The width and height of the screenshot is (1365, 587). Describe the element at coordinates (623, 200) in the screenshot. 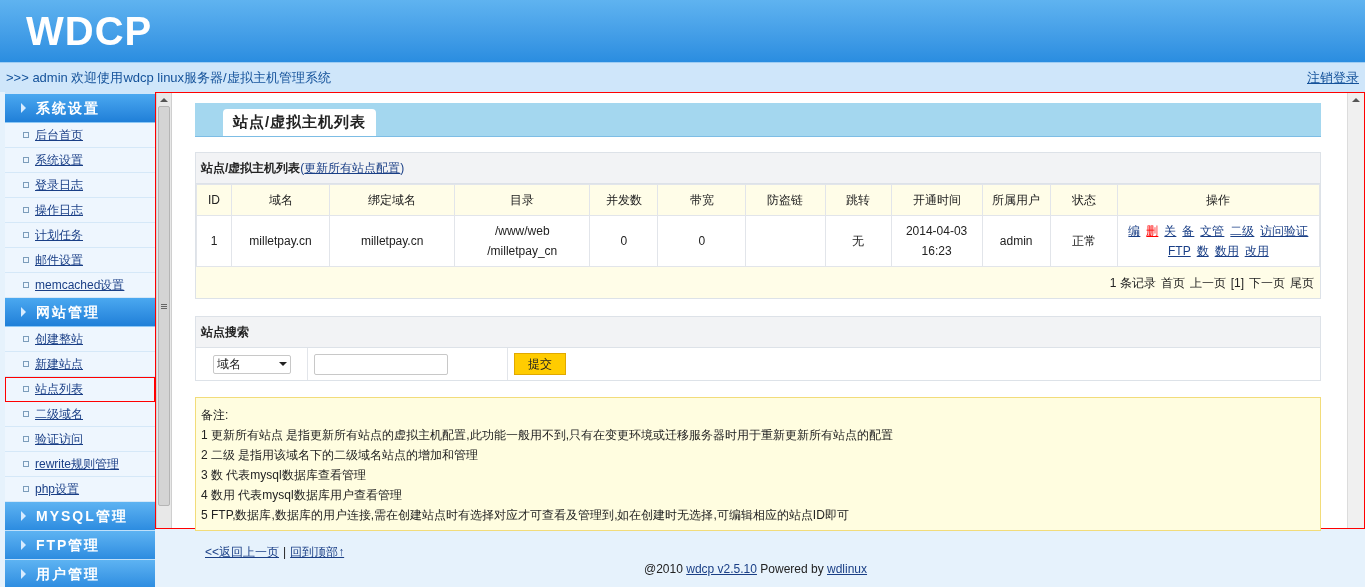

I see `column-header: 并发数` at that location.